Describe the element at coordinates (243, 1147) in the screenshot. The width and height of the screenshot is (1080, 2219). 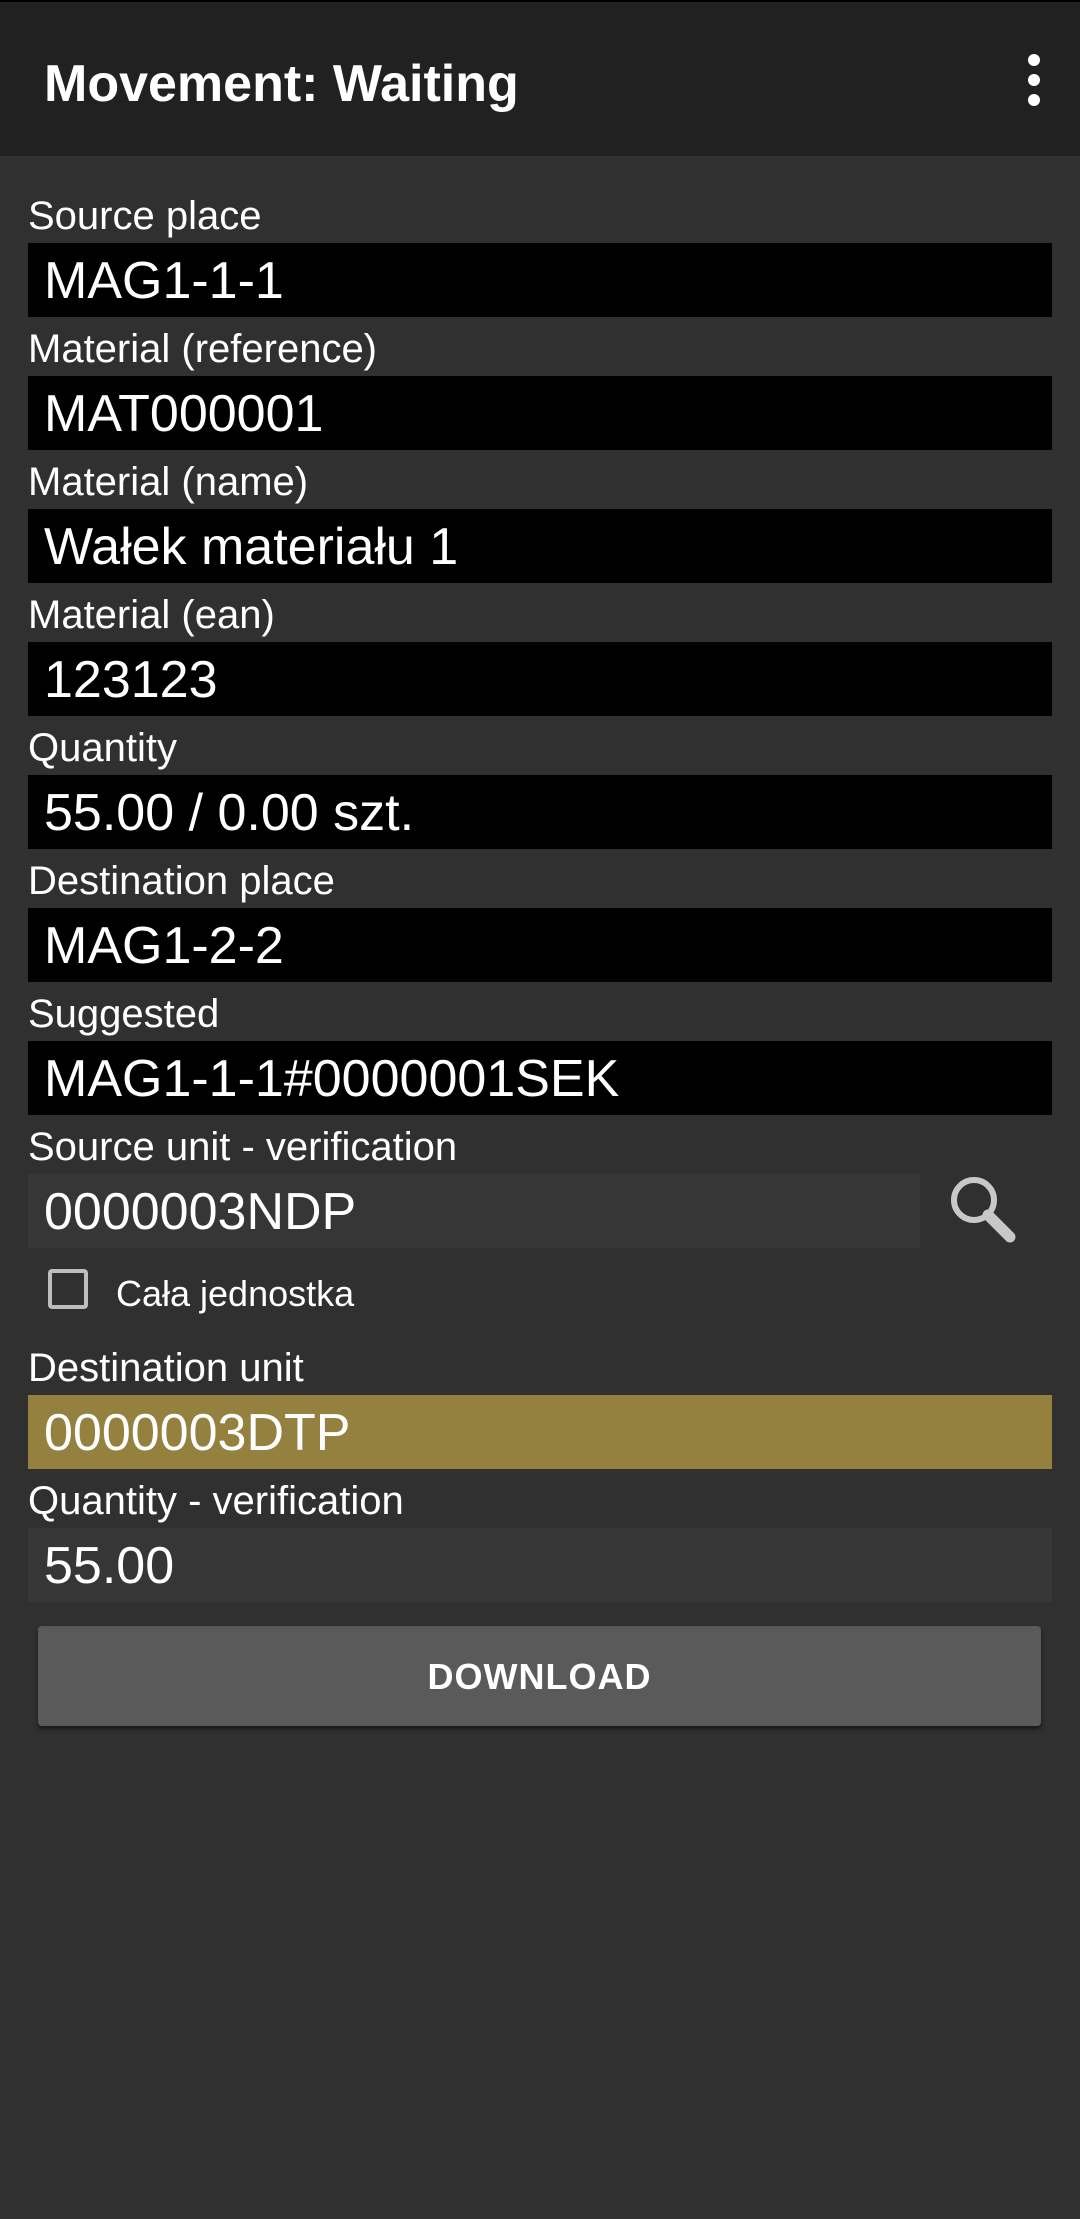
I see `source-unit-verification-label: Source unit - verification` at that location.